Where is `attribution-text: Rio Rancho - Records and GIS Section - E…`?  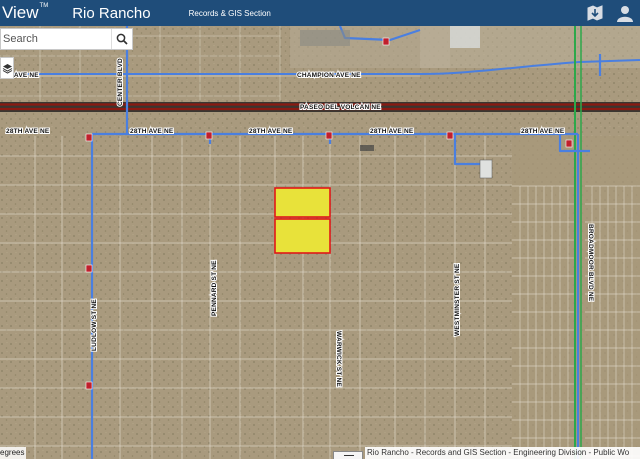 attribution-text: Rio Rancho - Records and GIS Section - E… is located at coordinates (502, 453).